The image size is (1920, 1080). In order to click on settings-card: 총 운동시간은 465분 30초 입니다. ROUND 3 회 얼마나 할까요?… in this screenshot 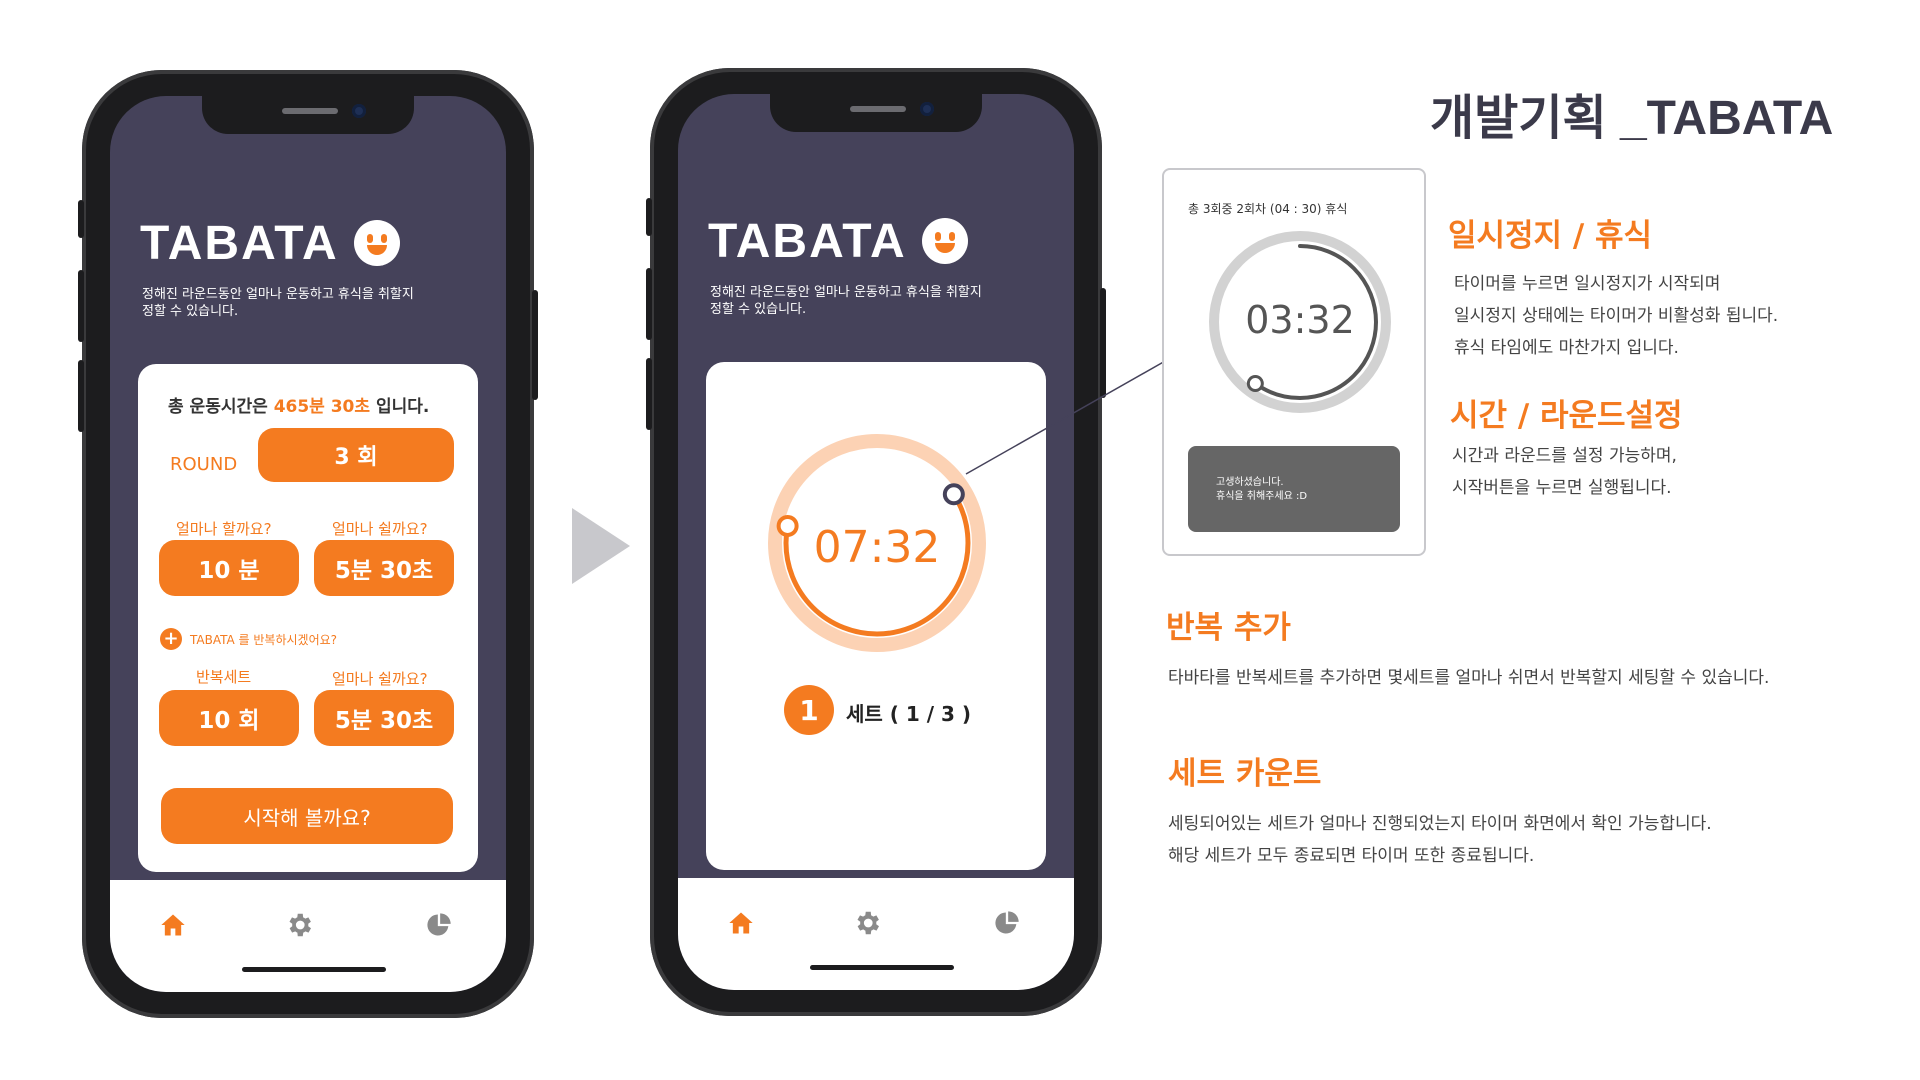, I will do `click(308, 618)`.